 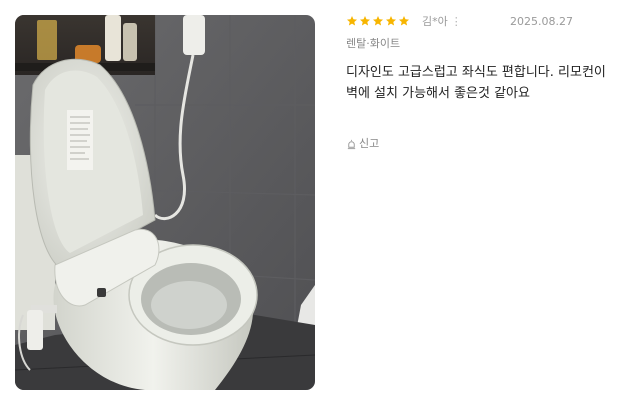 What do you see at coordinates (456, 22) in the screenshot?
I see `more-options-icon: ⋮` at bounding box center [456, 22].